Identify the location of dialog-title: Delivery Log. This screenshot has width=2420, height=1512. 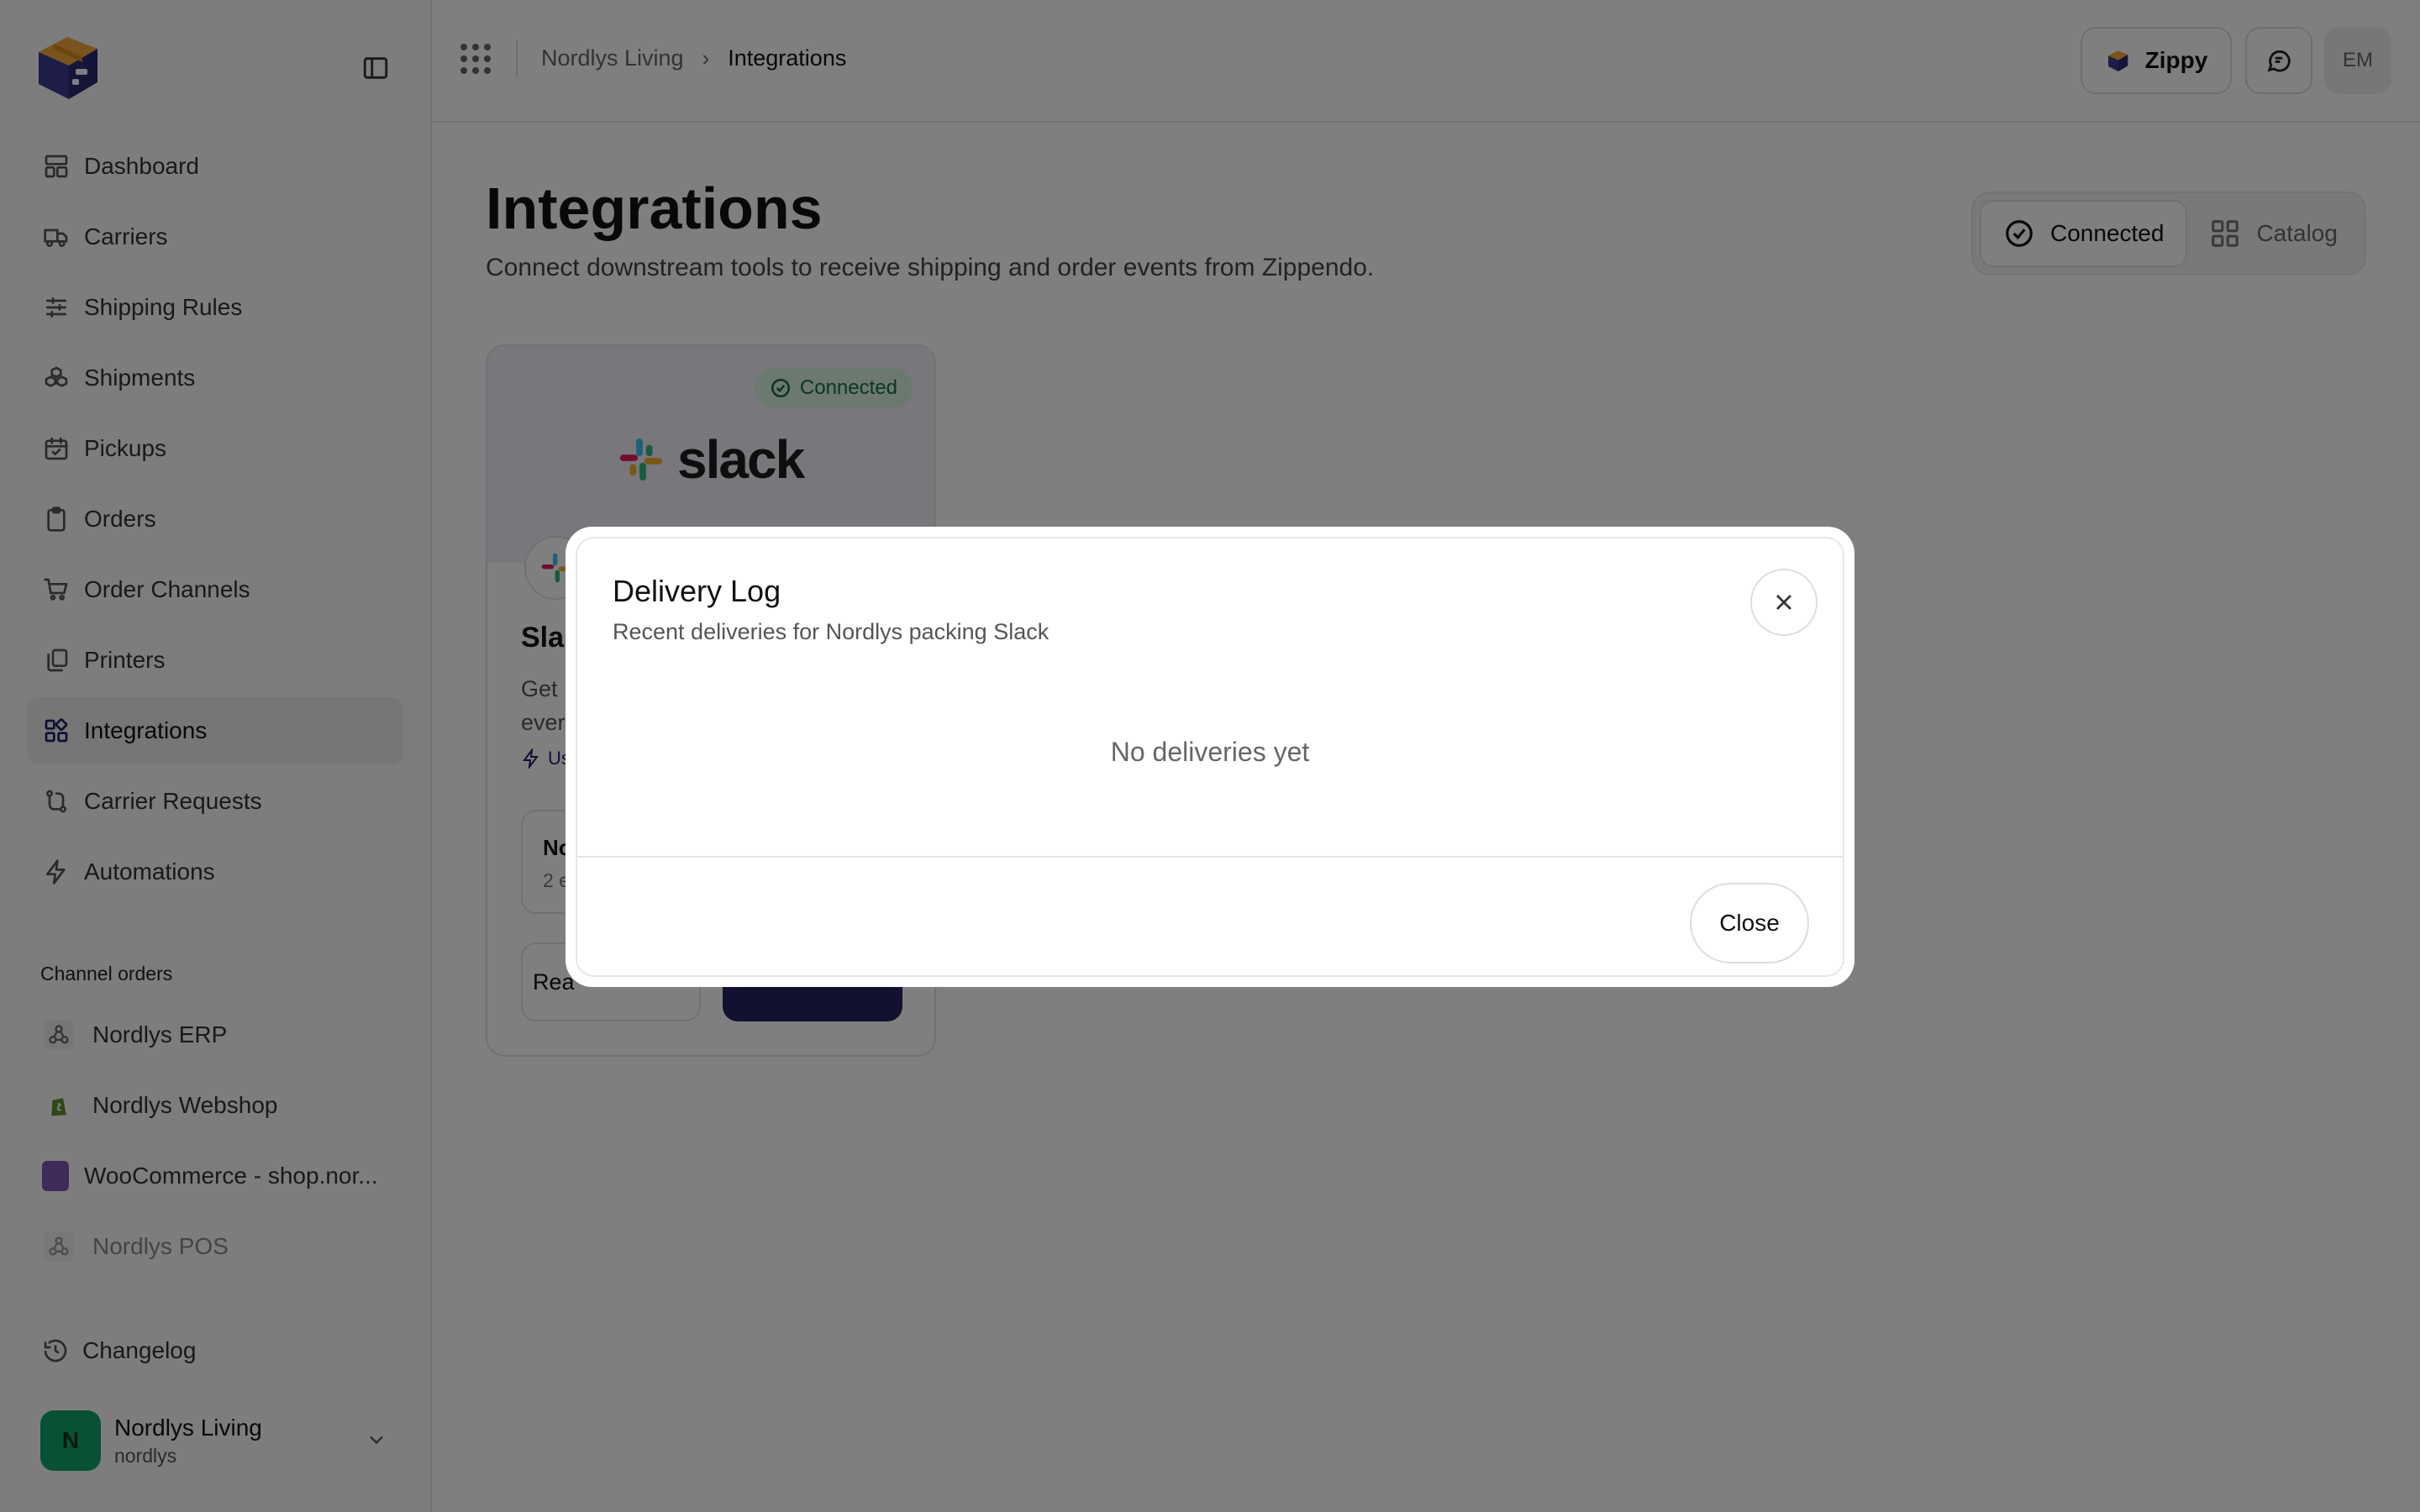
(697, 591).